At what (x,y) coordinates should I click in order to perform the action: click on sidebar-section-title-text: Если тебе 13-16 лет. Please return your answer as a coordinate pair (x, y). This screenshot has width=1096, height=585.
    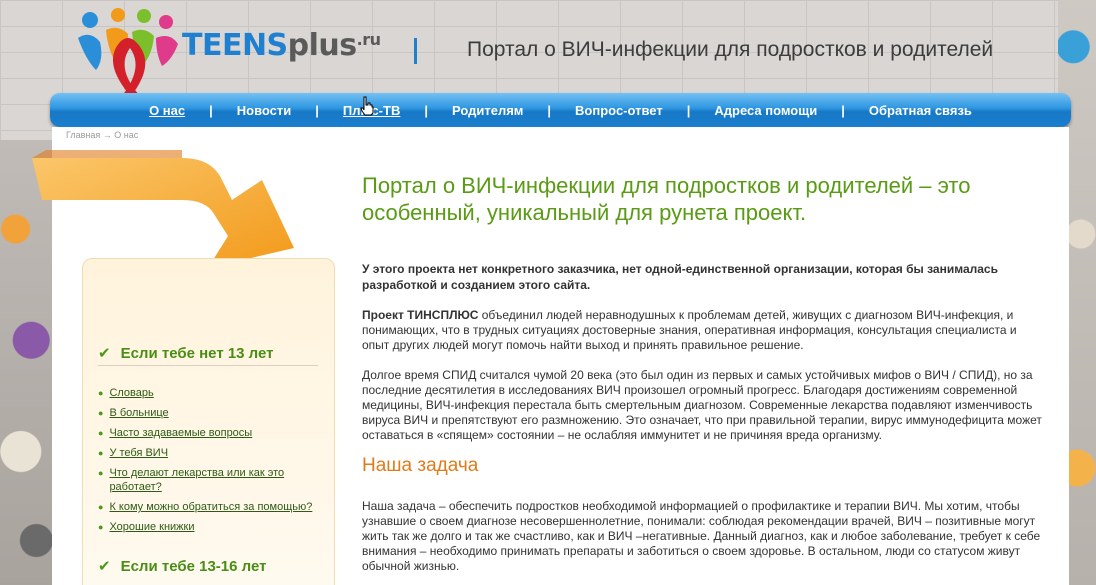
    Looking at the image, I should click on (193, 566).